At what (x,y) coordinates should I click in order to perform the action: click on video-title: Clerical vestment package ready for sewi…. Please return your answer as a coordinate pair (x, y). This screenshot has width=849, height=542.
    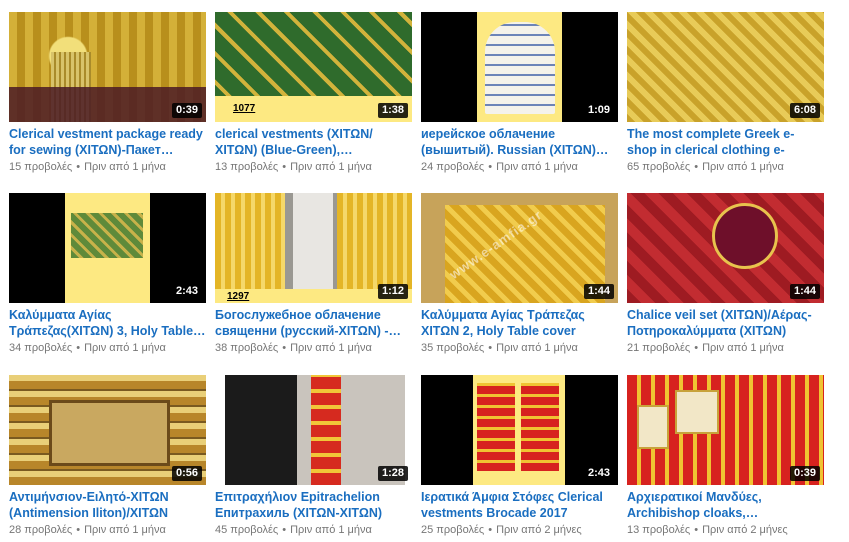
    Looking at the image, I should click on (107, 142).